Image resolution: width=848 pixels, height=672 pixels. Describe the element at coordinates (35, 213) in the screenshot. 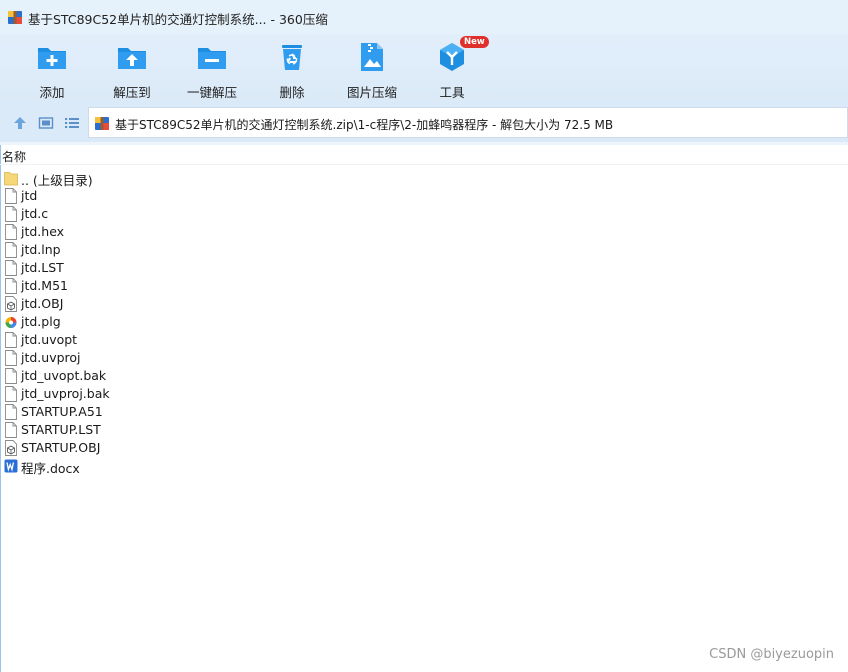

I see `file-name: jtd.c` at that location.